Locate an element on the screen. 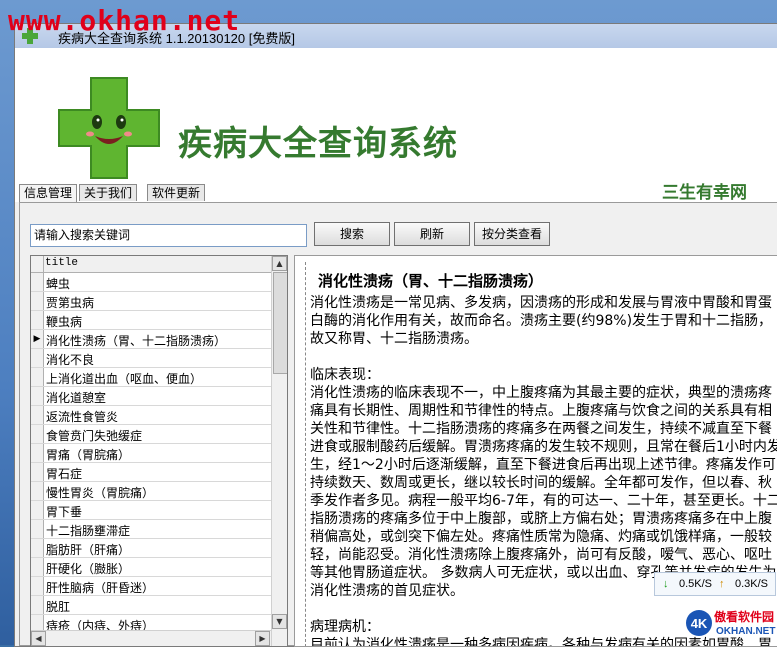 The height and width of the screenshot is (647, 777). smiling-cross-logo-icon is located at coordinates (109, 128).